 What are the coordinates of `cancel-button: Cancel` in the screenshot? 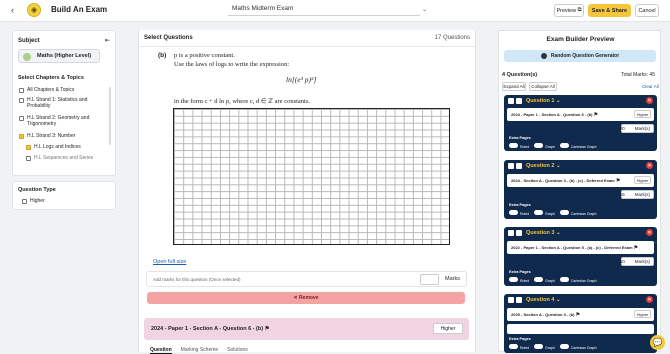 It's located at (647, 10).